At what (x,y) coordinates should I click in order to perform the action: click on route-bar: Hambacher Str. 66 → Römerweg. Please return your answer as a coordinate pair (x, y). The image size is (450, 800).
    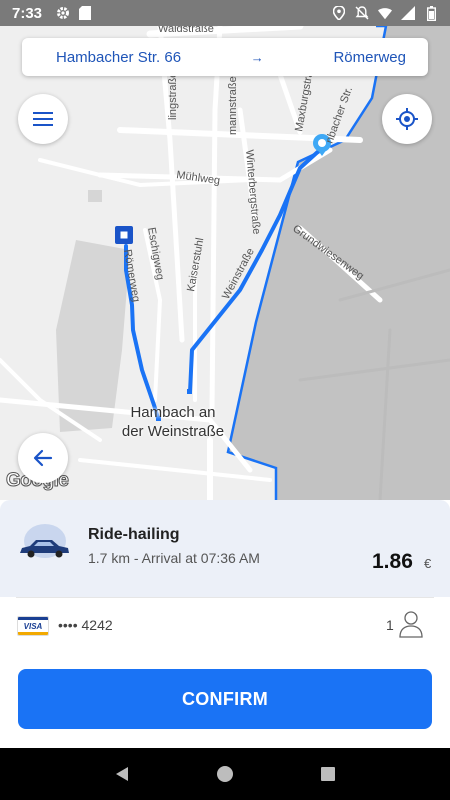
    Looking at the image, I should click on (225, 57).